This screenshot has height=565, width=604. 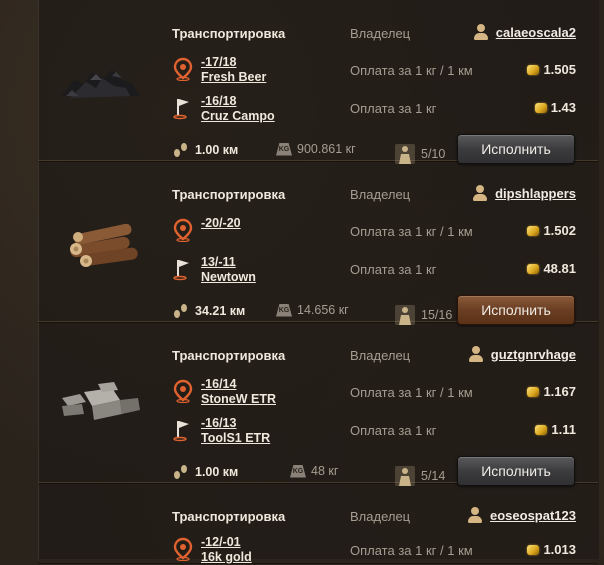 I want to click on weight-stat: KG 14.656 кг, so click(x=312, y=310).